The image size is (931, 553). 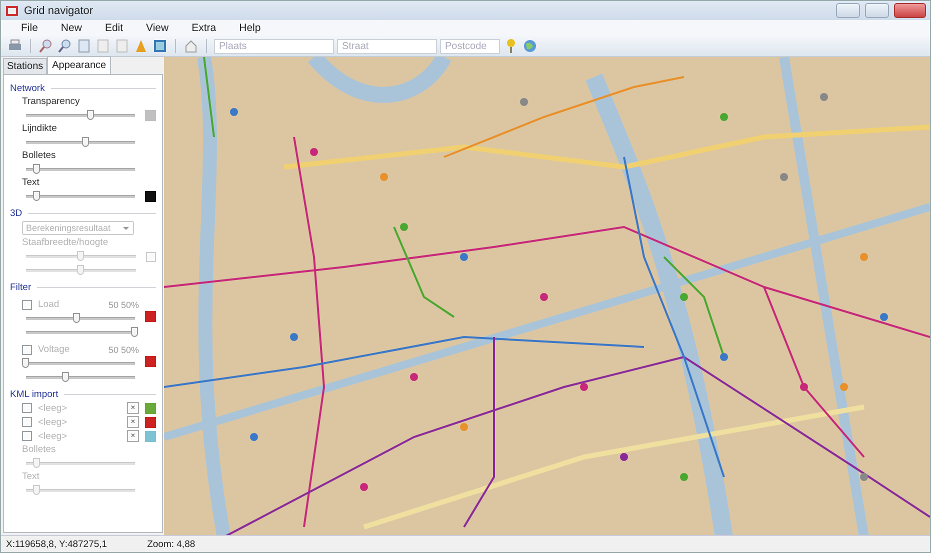 What do you see at coordinates (25, 66) in the screenshot?
I see `tab: Stations` at bounding box center [25, 66].